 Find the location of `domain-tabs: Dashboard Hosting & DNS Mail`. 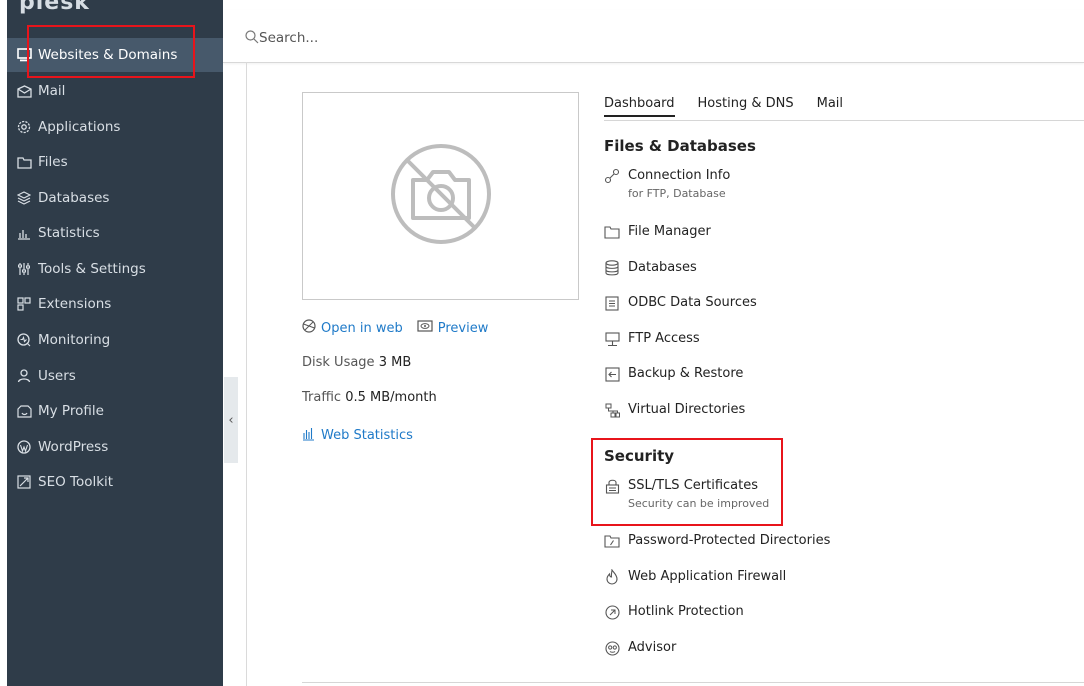

domain-tabs: Dashboard Hosting & DNS Mail is located at coordinates (735, 106).